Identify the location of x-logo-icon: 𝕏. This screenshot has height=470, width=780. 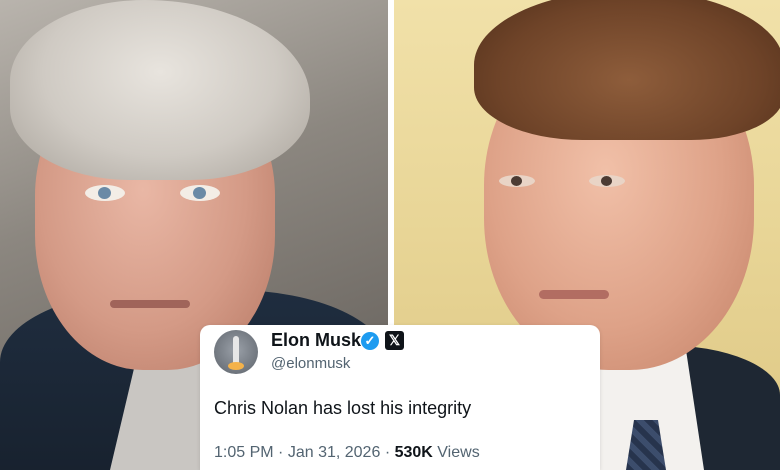
(394, 340).